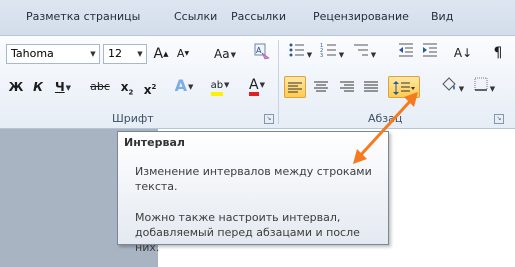  What do you see at coordinates (385, 128) in the screenshot?
I see `annotation-arrow-icon` at bounding box center [385, 128].